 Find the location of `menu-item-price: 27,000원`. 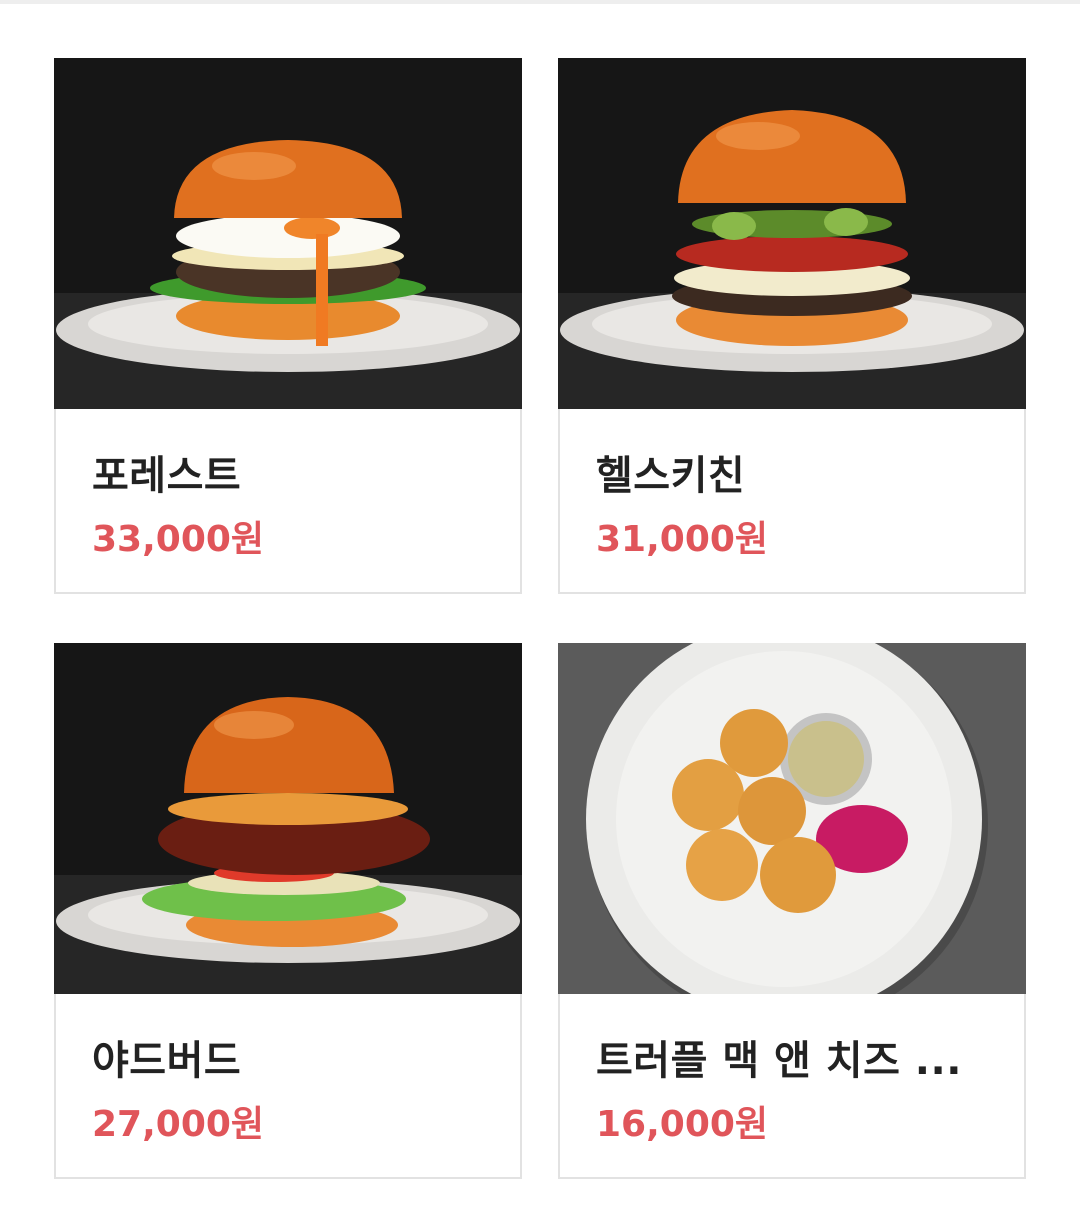

menu-item-price: 27,000원 is located at coordinates (178, 1124).